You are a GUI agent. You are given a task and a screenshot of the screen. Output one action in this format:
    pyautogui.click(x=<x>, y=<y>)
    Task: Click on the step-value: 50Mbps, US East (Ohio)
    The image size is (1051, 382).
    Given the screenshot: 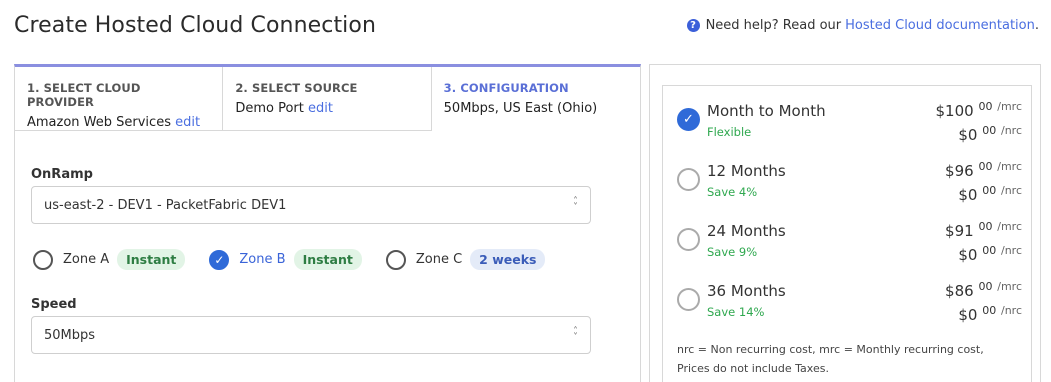 What is the action you would take?
    pyautogui.click(x=520, y=108)
    